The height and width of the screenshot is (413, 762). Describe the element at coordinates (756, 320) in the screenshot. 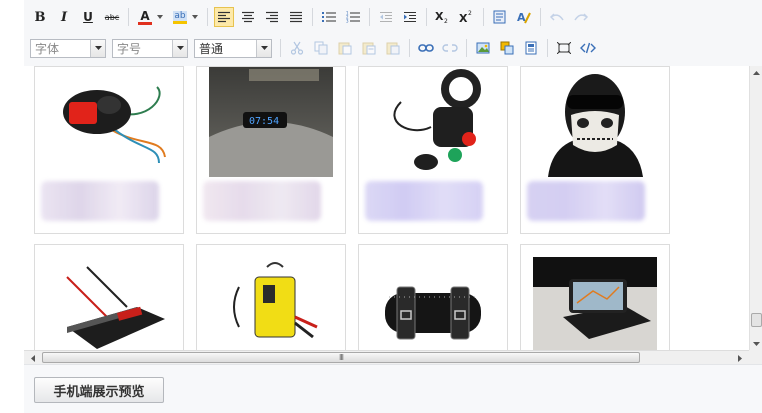

I see `vertical-scroll-thumb` at that location.